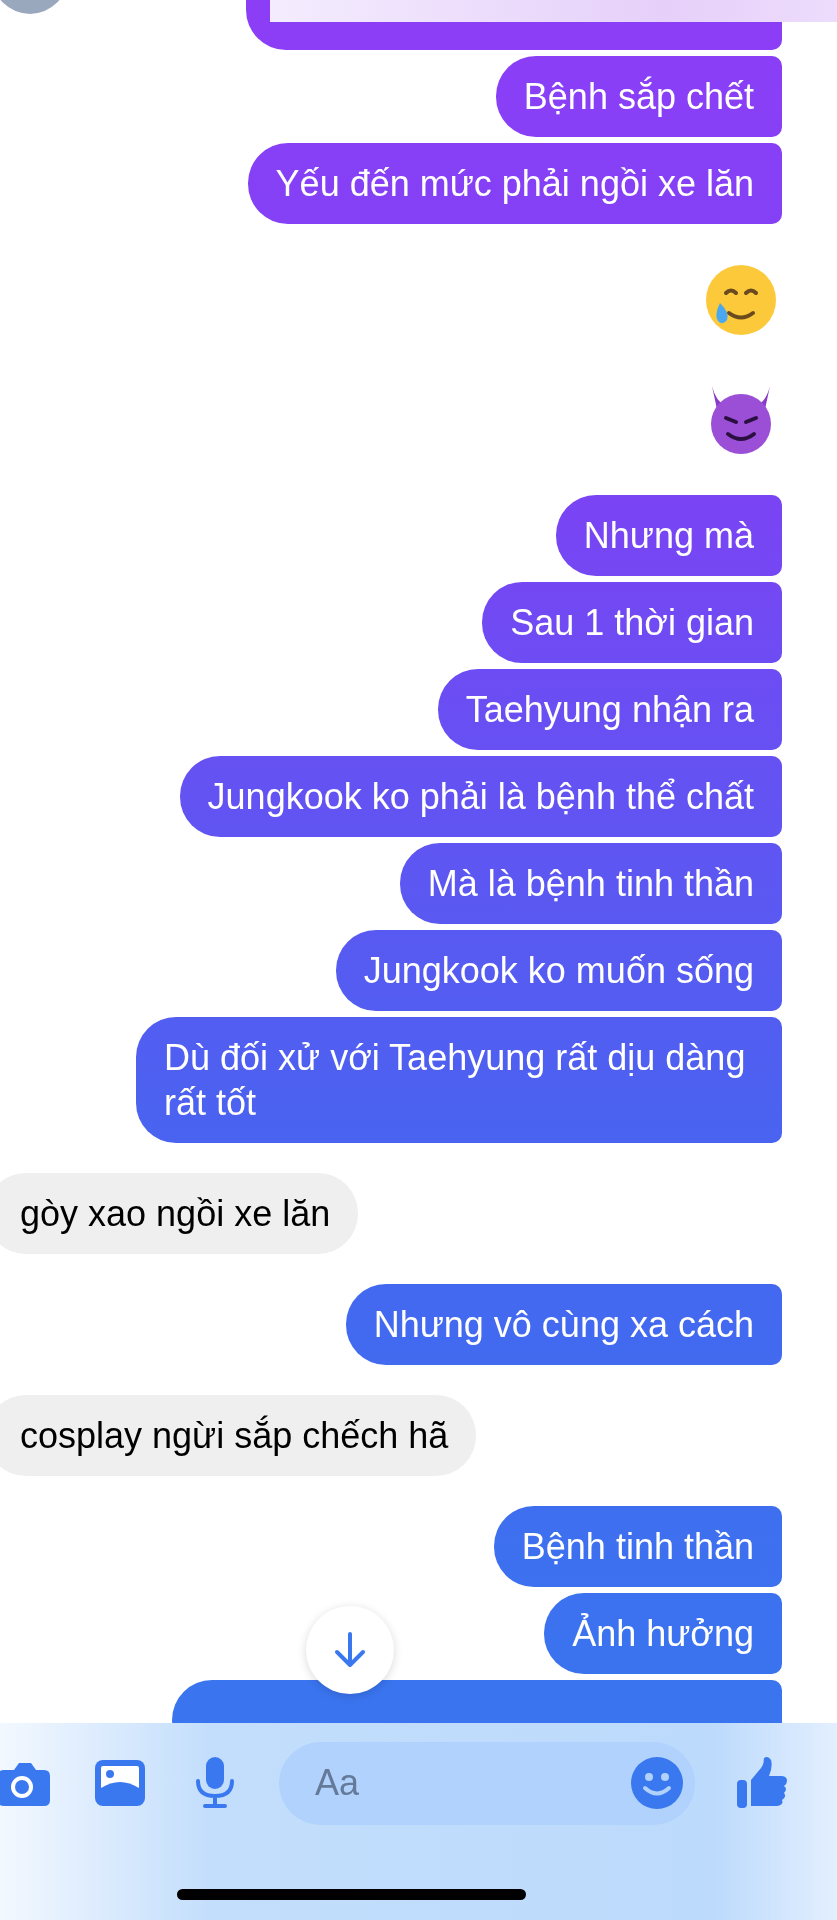 The width and height of the screenshot is (837, 1920). What do you see at coordinates (558, 970) in the screenshot?
I see `message-bubble: Jungkook ko muốn sống` at bounding box center [558, 970].